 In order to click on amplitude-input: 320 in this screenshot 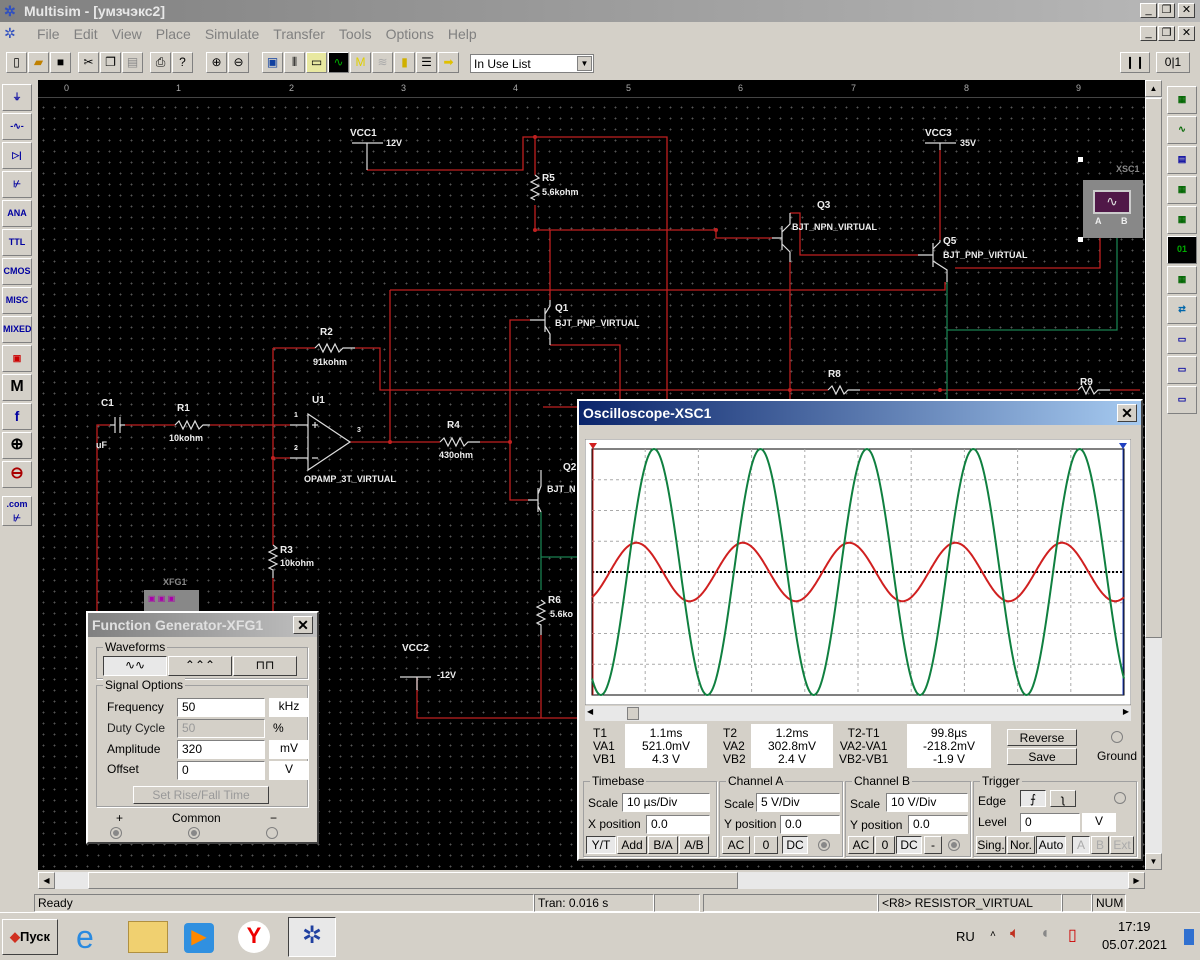, I will do `click(221, 749)`.